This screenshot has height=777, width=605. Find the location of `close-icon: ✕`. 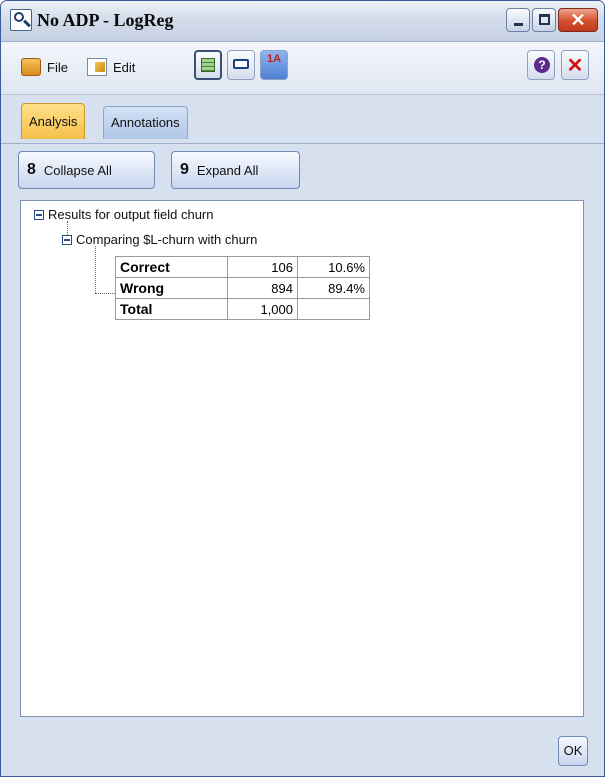

close-icon: ✕ is located at coordinates (578, 20).